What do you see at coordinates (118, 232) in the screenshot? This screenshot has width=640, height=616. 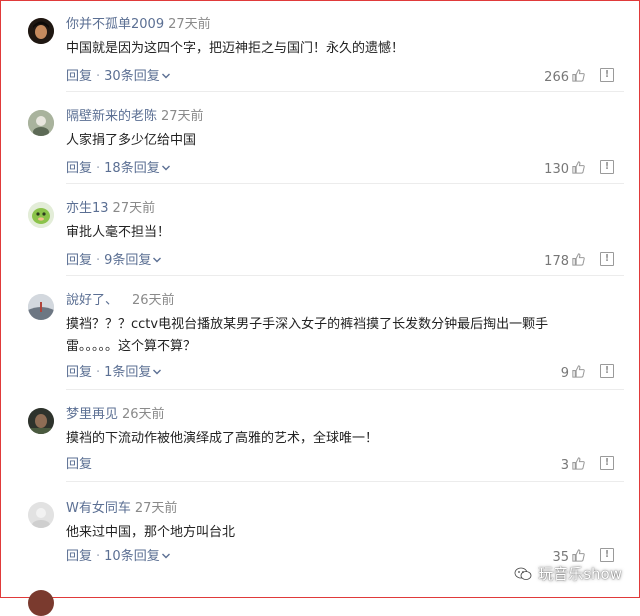 I see `comment-text: 审批人毫不担当！` at bounding box center [118, 232].